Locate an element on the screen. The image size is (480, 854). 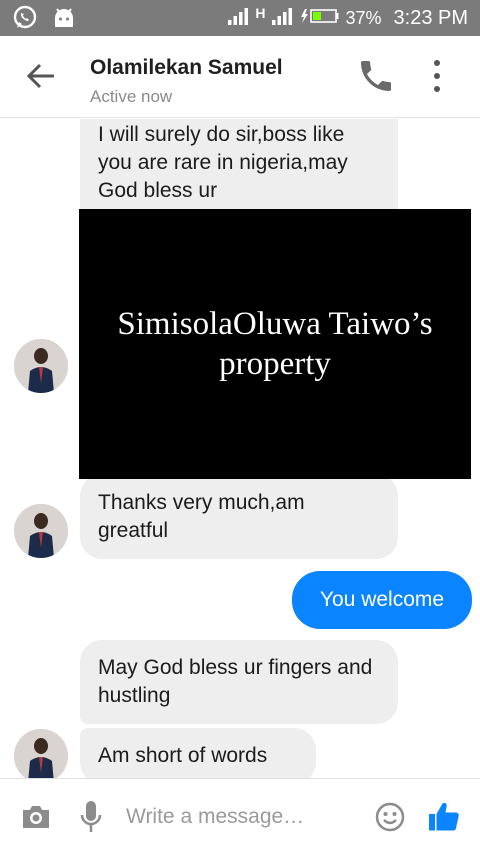
network-type: H is located at coordinates (260, 13).